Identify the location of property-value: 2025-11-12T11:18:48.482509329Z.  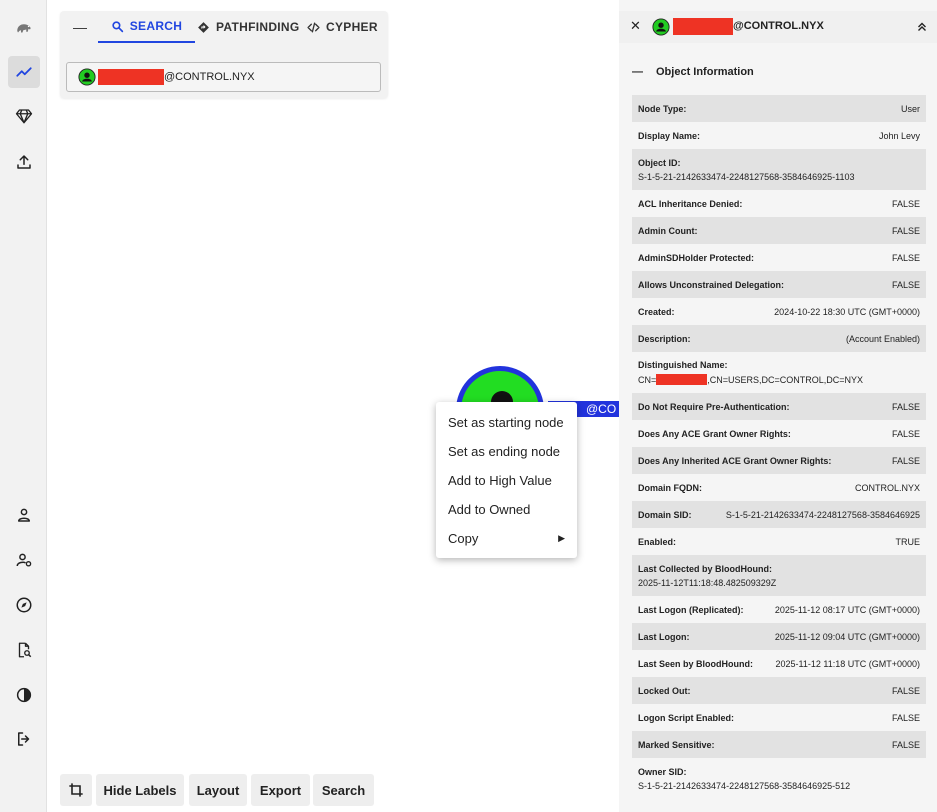
(707, 582).